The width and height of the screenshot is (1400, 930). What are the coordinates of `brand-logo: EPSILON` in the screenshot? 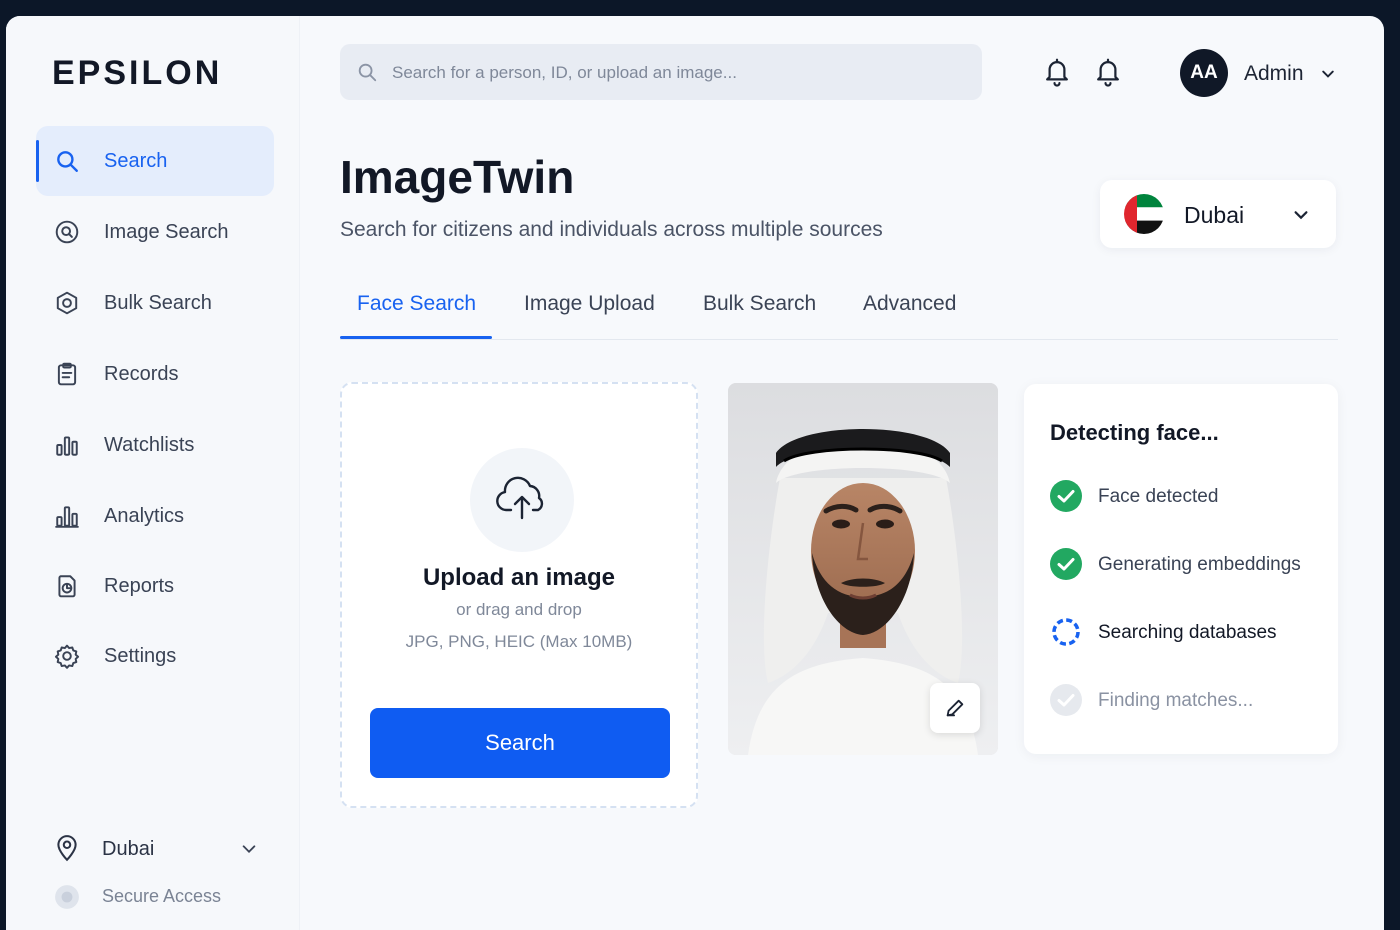 It's located at (137, 73).